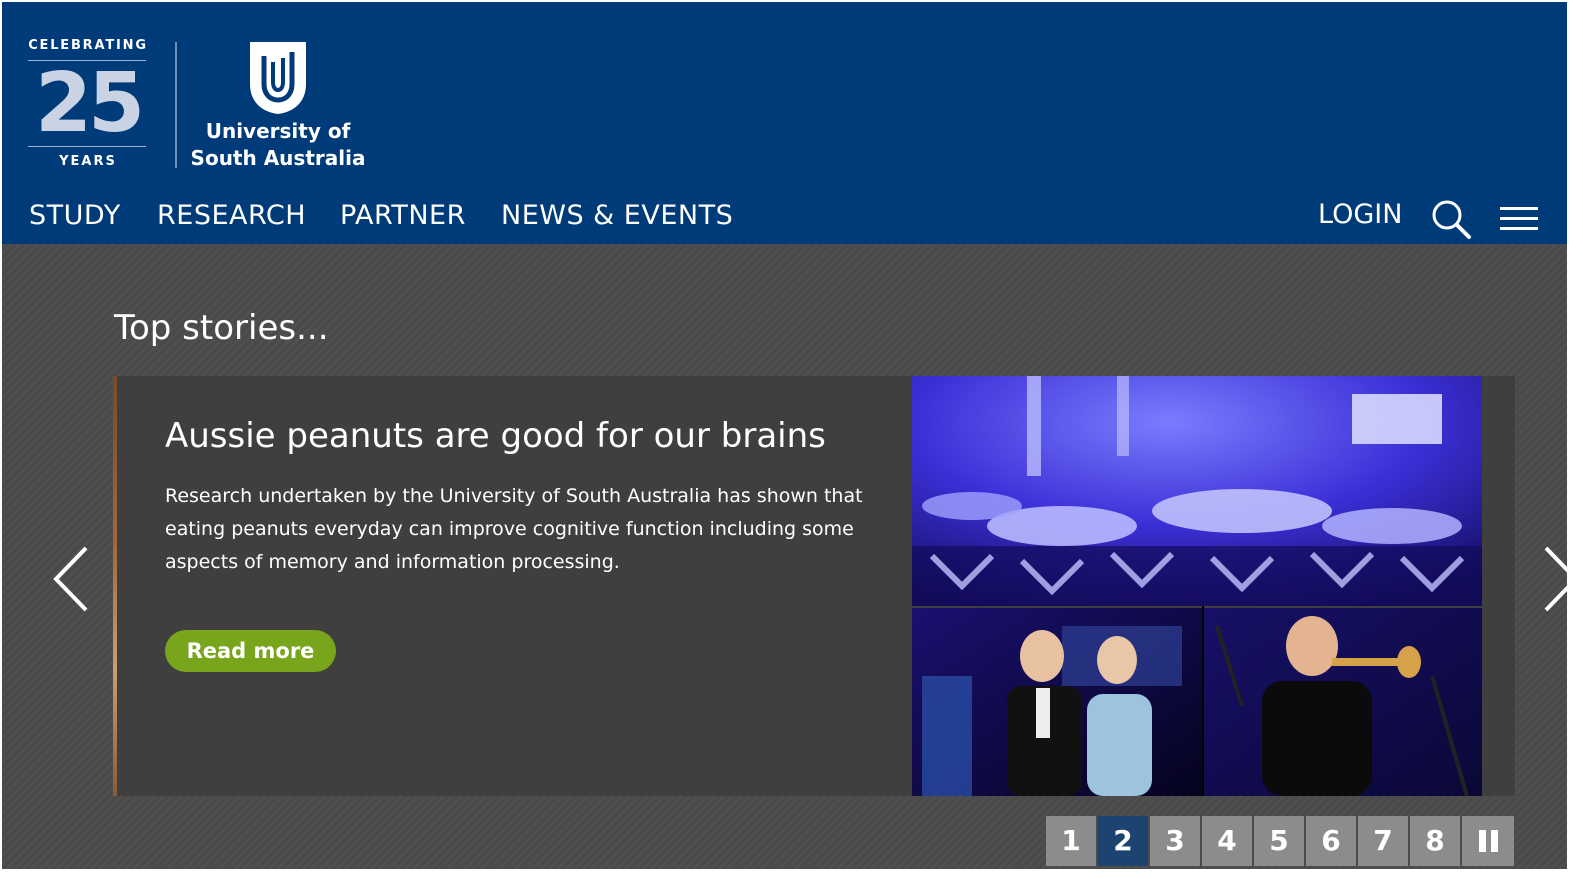 This screenshot has width=1583, height=879. I want to click on university-name: University of South Australia, so click(278, 145).